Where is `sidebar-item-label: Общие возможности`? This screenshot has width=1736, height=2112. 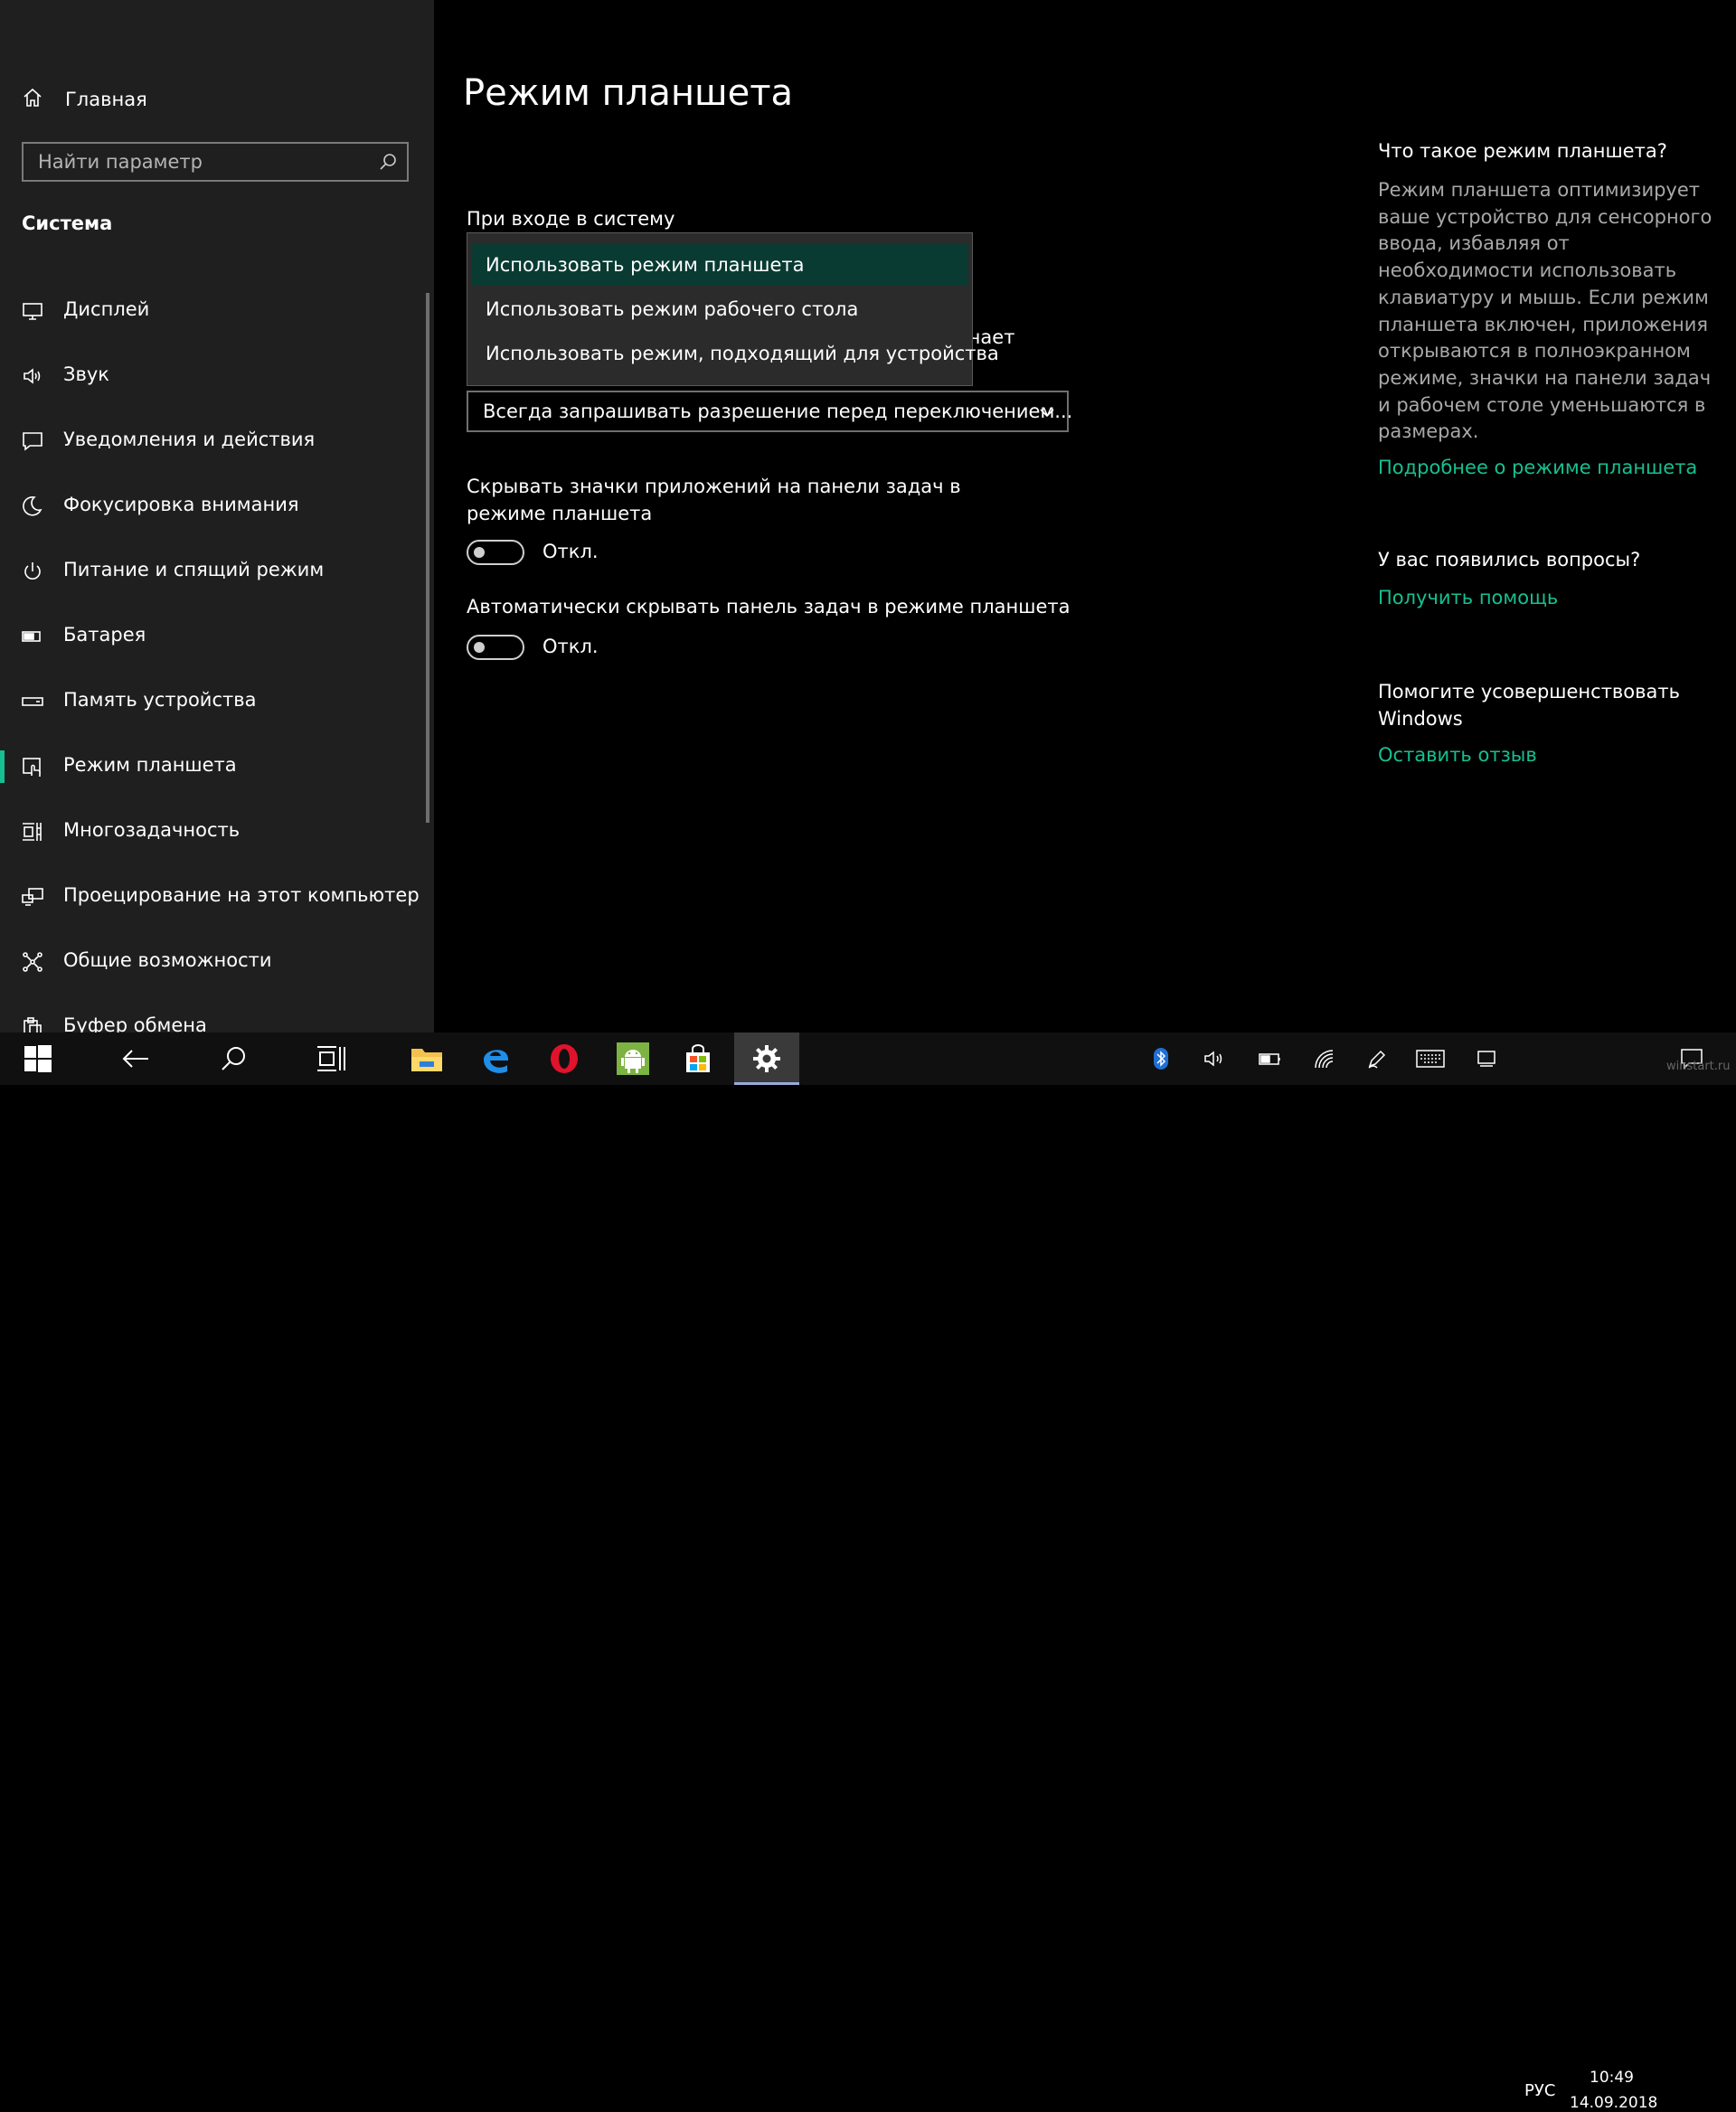
sidebar-item-label: Общие возможности is located at coordinates (168, 960).